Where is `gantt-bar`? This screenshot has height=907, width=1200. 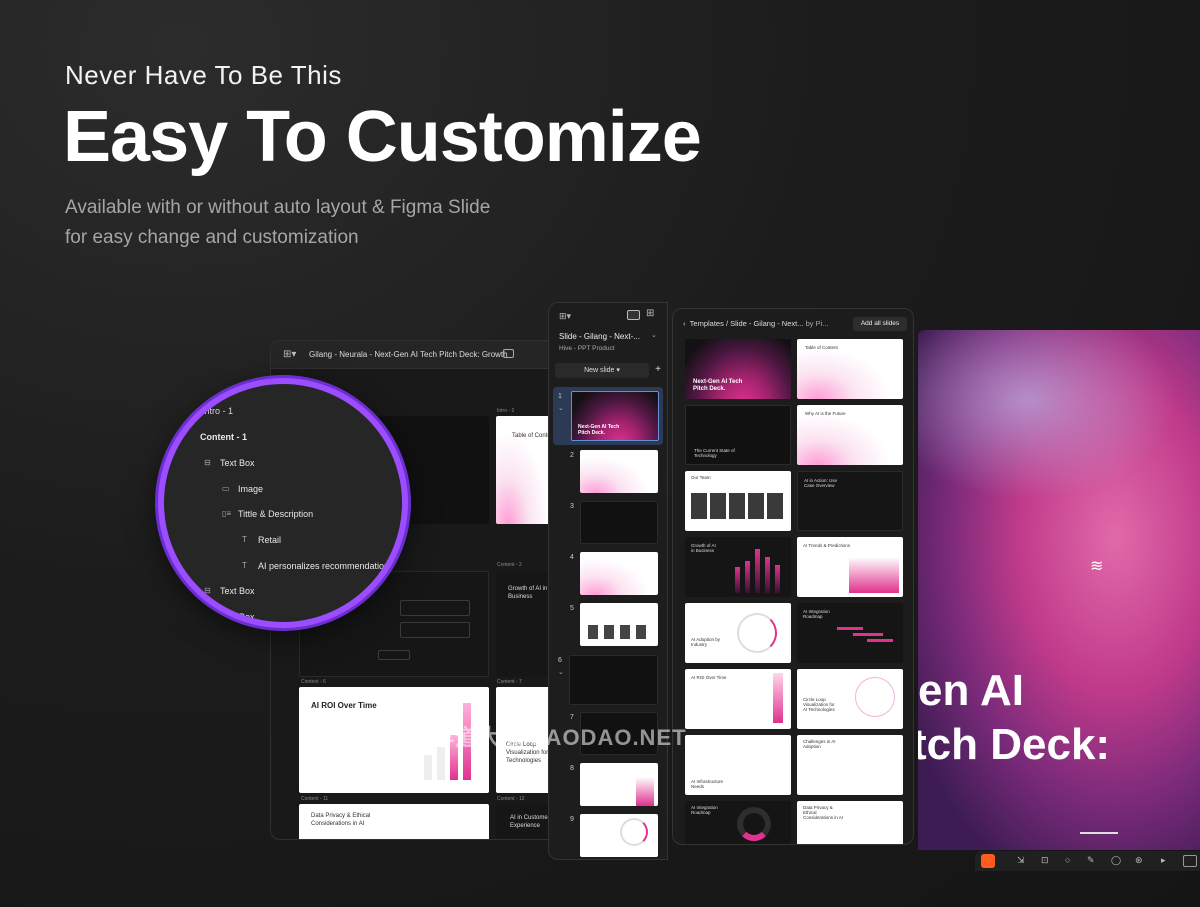
gantt-bar is located at coordinates (880, 640).